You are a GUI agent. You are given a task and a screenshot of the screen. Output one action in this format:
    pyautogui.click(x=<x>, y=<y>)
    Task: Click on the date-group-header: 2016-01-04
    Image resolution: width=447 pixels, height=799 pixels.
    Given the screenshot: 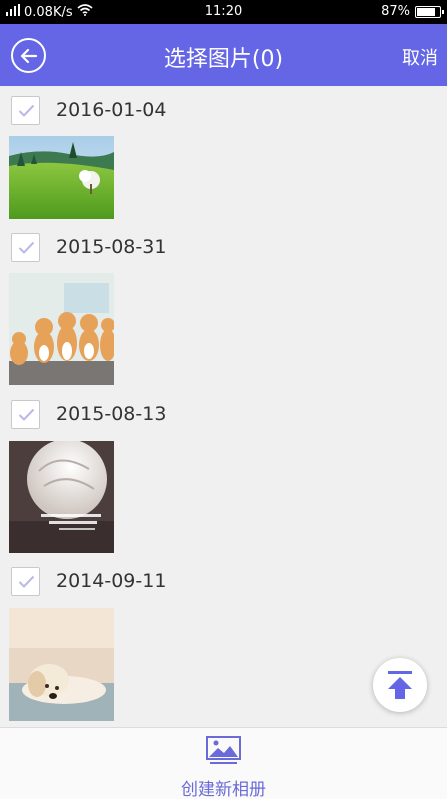 What is the action you would take?
    pyautogui.click(x=88, y=110)
    